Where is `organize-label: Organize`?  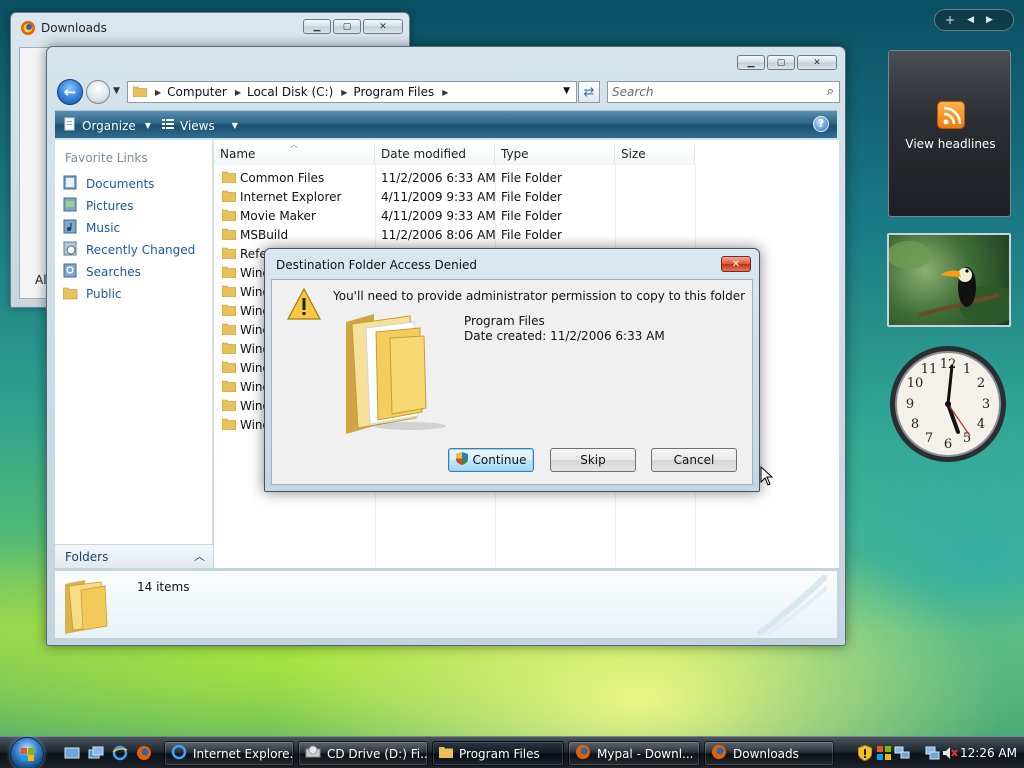
organize-label: Organize is located at coordinates (109, 125).